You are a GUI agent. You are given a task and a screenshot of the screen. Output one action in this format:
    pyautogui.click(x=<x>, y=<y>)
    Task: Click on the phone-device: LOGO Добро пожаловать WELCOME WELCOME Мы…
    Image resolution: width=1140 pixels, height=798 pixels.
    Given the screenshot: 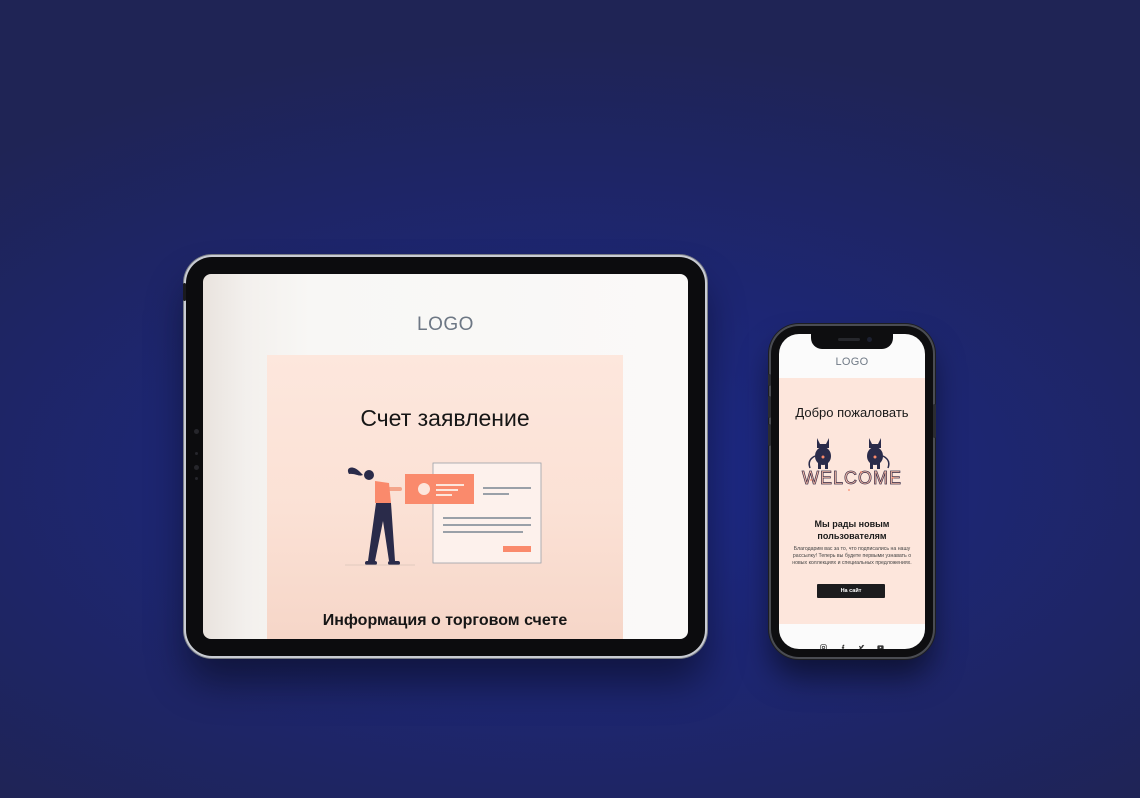 What is the action you would take?
    pyautogui.click(x=852, y=491)
    